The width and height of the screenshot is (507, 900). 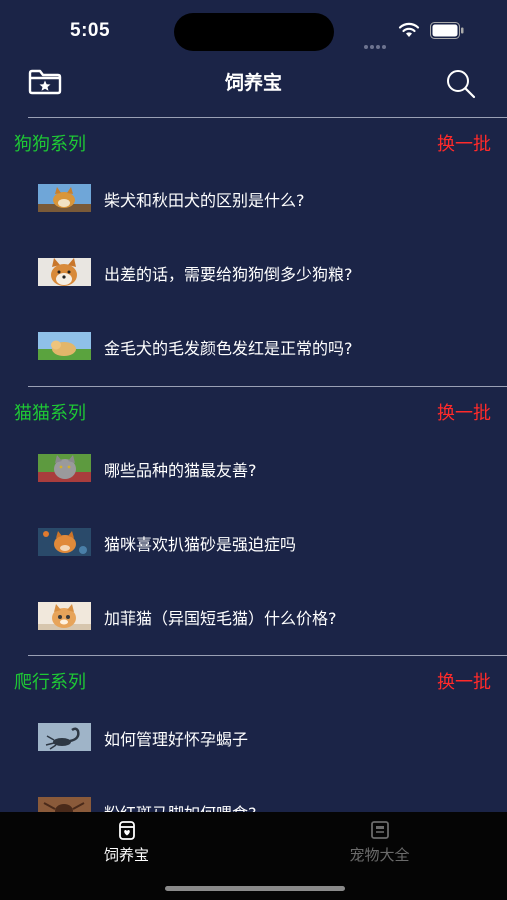 What do you see at coordinates (377, 41) in the screenshot?
I see `cellular-signal-icon` at bounding box center [377, 41].